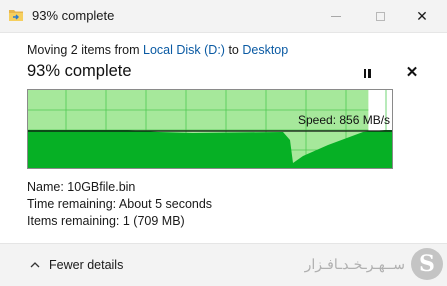 This screenshot has width=447, height=286. I want to click on pause-icon-bar-right, so click(369, 73).